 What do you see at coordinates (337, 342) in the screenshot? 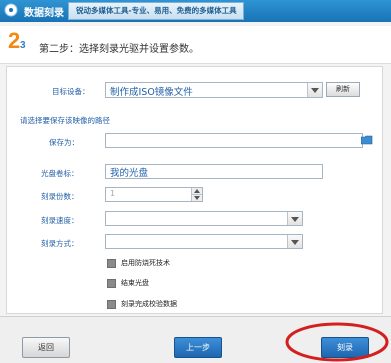
I see `highlight-circle-annotation` at bounding box center [337, 342].